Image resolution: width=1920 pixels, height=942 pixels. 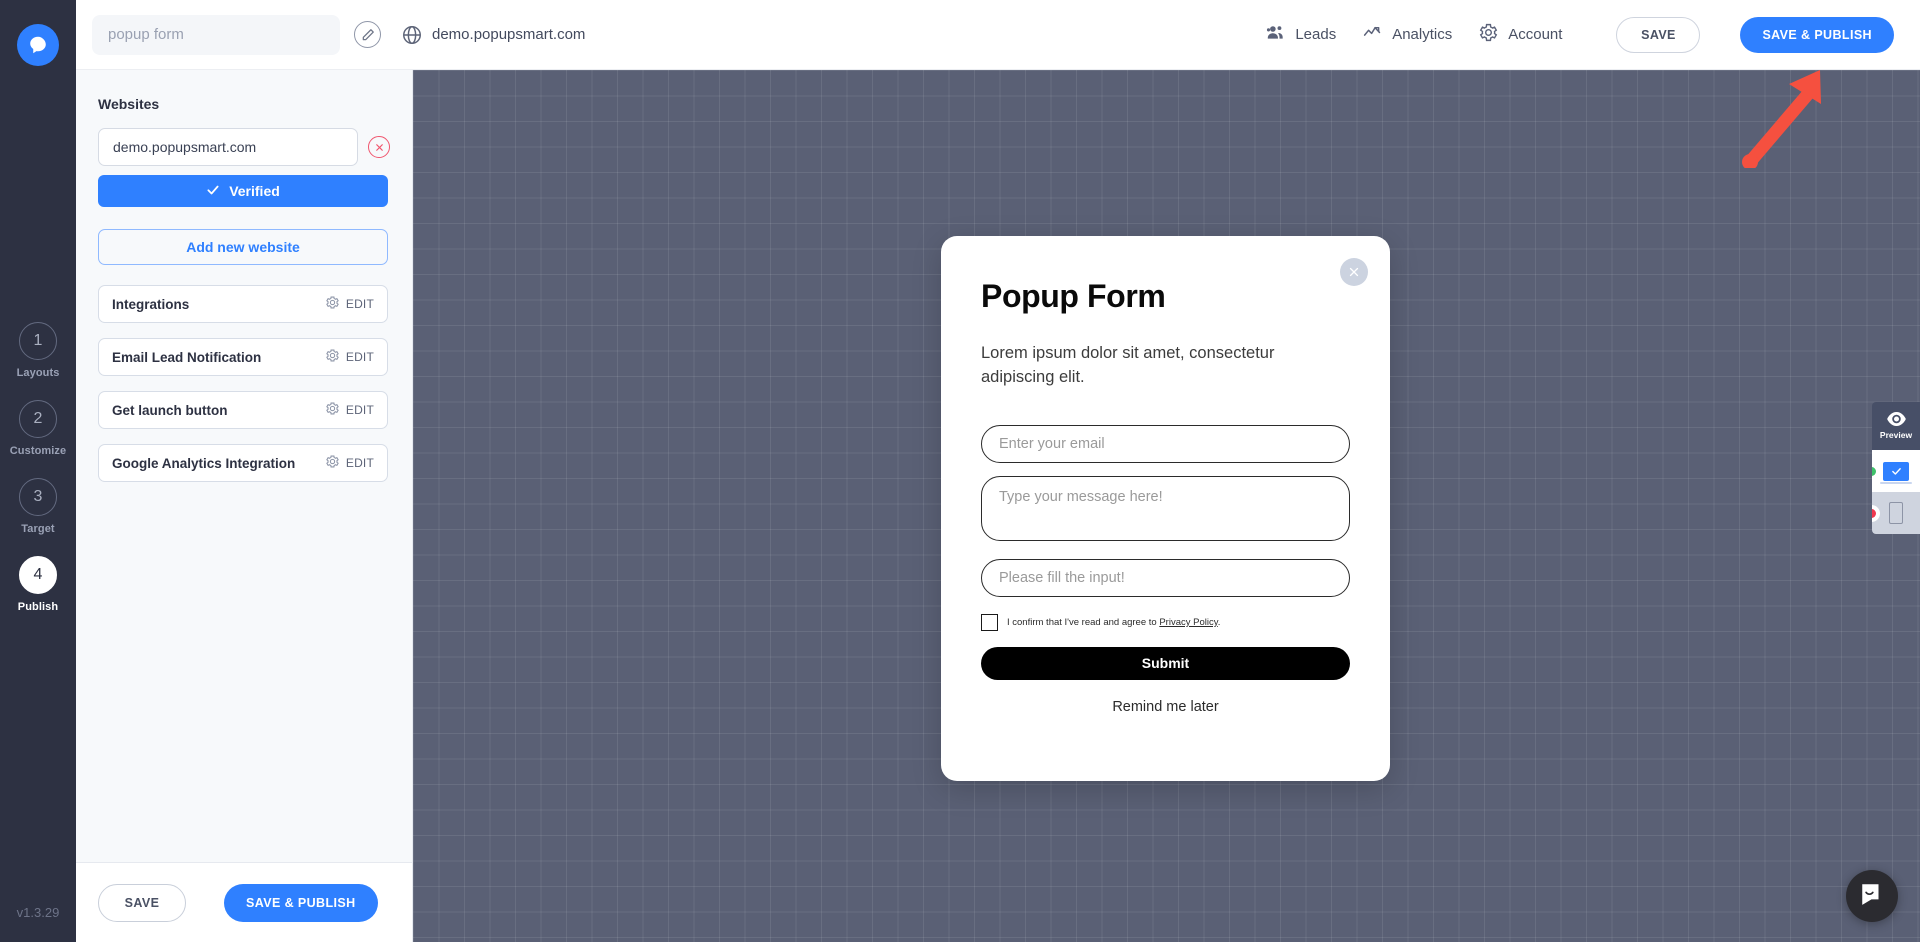 I want to click on consent-prefix: I confirm that I've read and agree to, so click(x=1083, y=622).